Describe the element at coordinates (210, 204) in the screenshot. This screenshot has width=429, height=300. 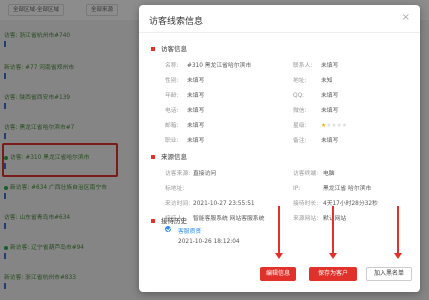
I see `visit-time-field: 来访时间: 2021-10-27 23:55:51` at that location.